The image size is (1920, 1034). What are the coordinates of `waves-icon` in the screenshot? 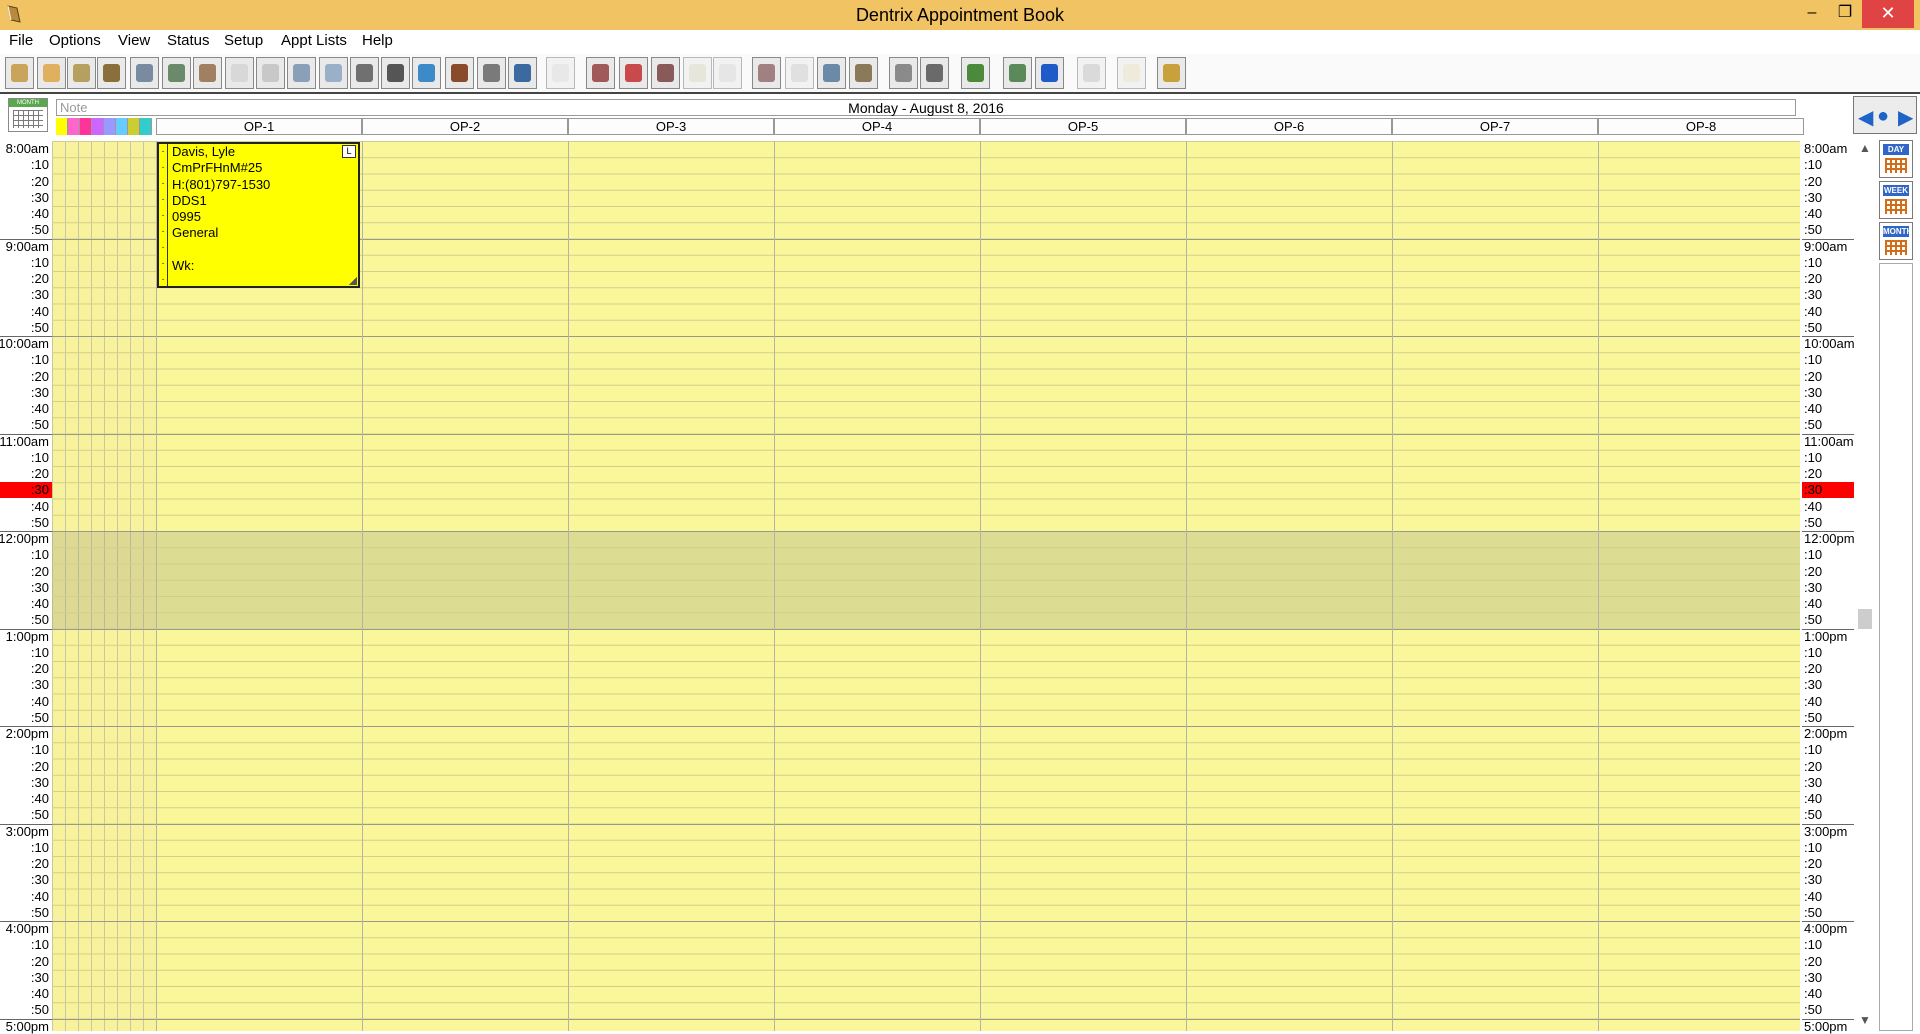 It's located at (697, 73).